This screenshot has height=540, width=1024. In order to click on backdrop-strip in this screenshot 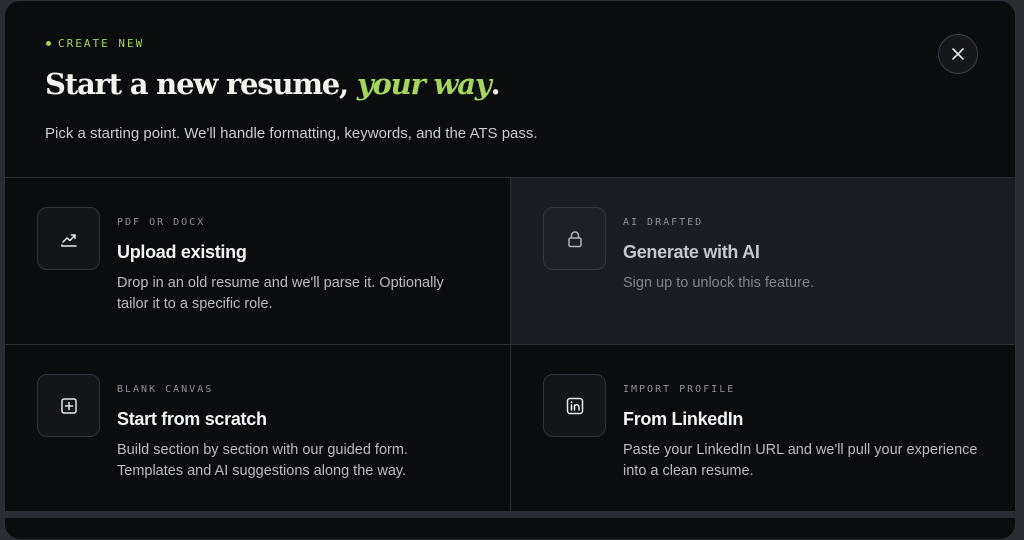, I will do `click(512, 514)`.